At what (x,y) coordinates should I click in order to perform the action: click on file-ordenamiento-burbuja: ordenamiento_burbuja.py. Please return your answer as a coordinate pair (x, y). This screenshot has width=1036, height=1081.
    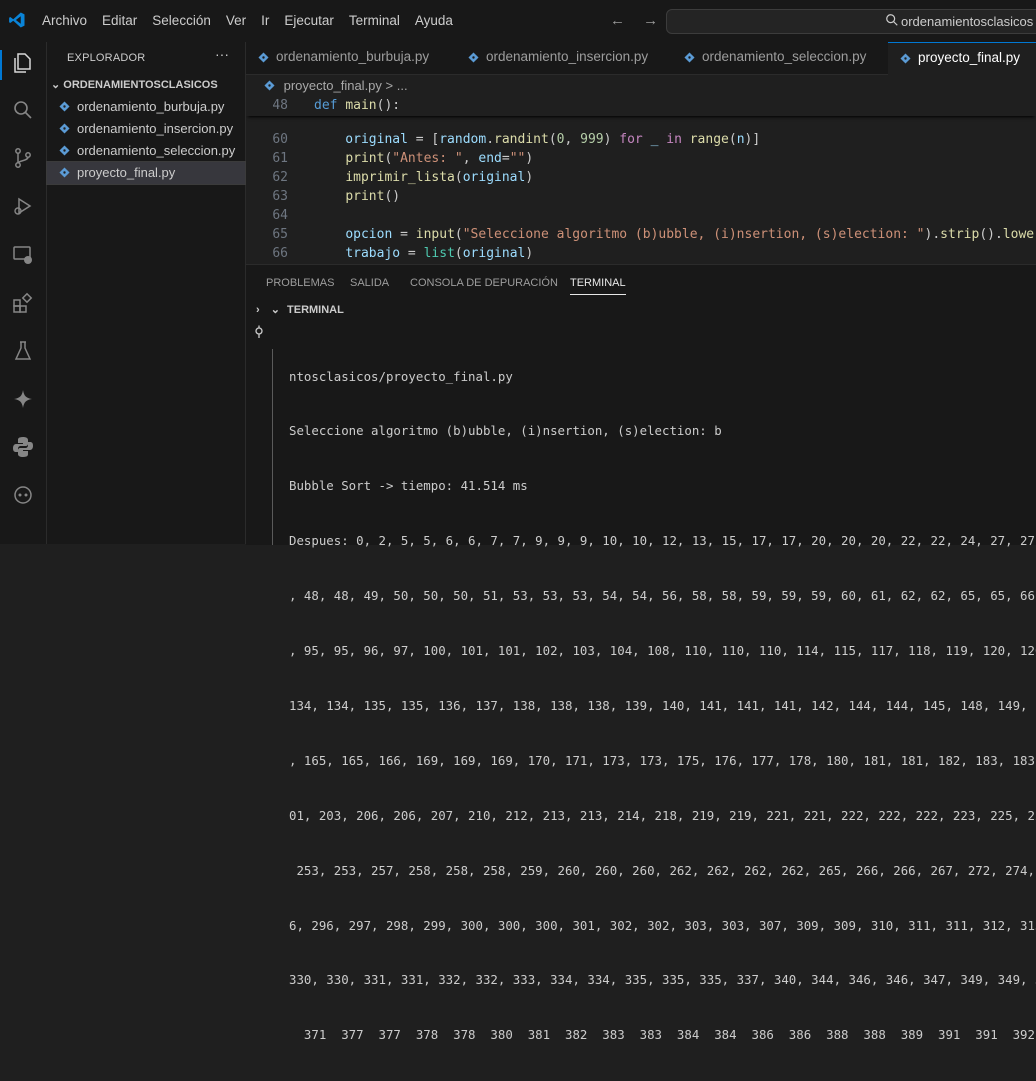
    Looking at the image, I should click on (146, 107).